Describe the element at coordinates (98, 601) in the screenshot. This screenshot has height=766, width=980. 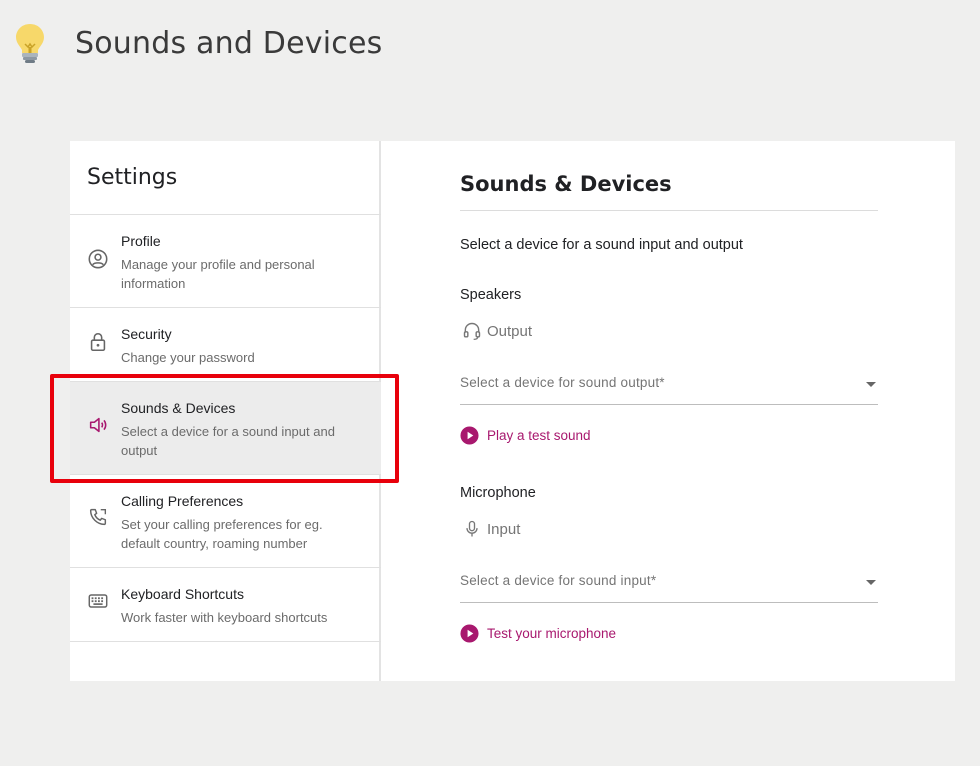
I see `keyboard-icon` at that location.